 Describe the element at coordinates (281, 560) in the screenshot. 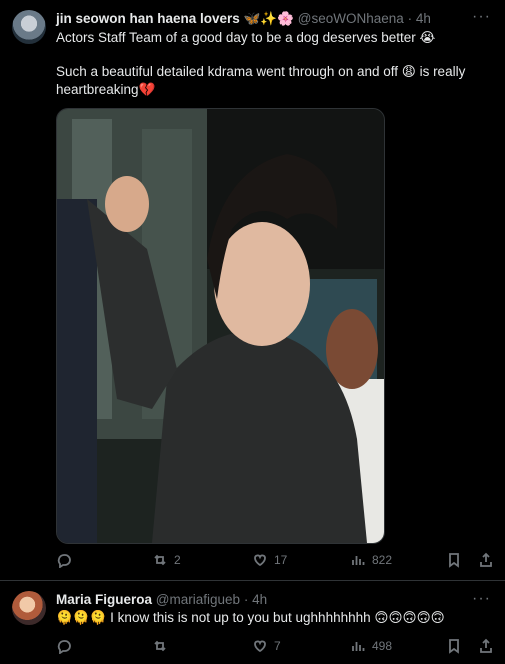

I see `like-count: 17` at that location.